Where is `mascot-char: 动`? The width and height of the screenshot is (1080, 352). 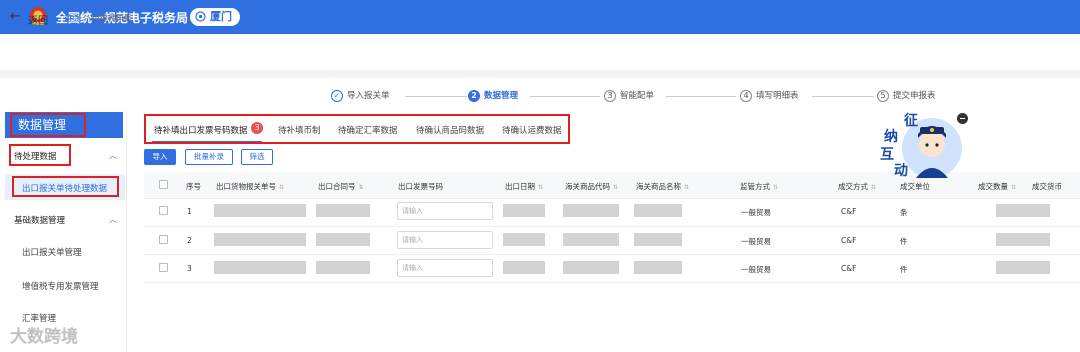 mascot-char: 动 is located at coordinates (901, 171).